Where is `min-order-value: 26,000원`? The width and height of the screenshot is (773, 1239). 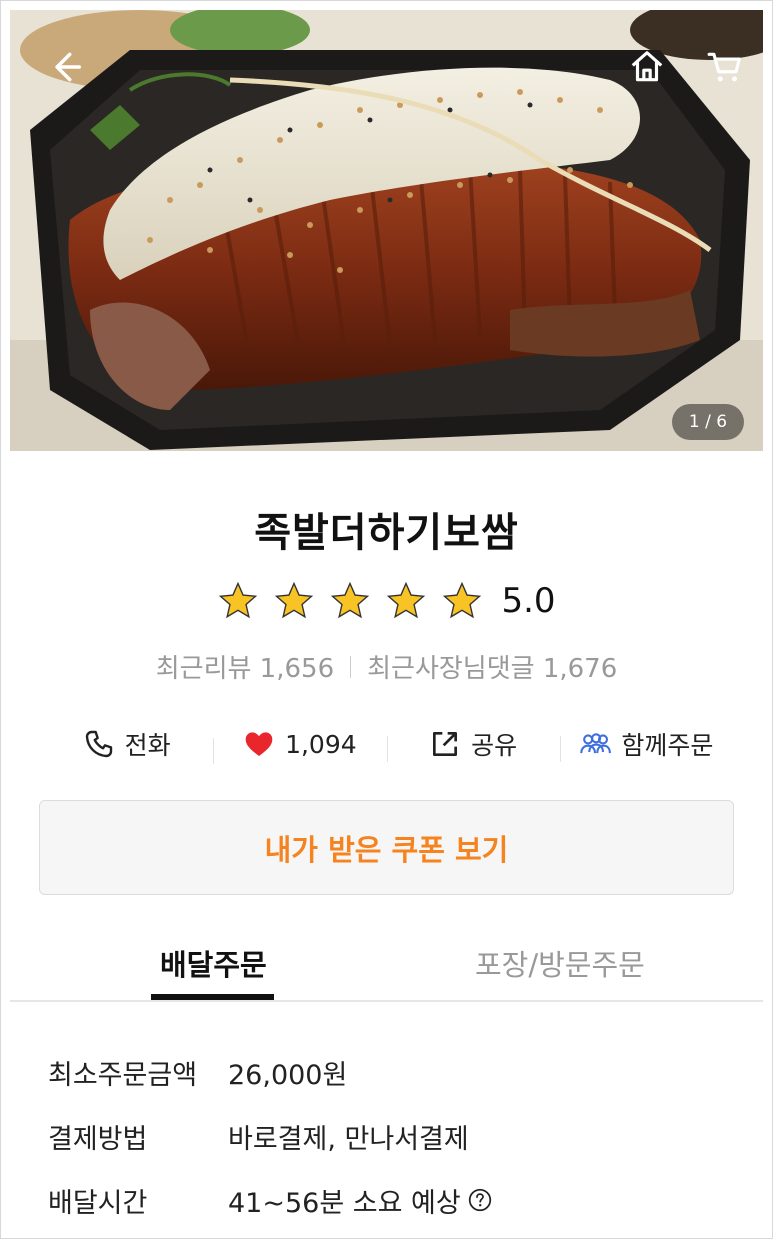 min-order-value: 26,000원 is located at coordinates (288, 1075).